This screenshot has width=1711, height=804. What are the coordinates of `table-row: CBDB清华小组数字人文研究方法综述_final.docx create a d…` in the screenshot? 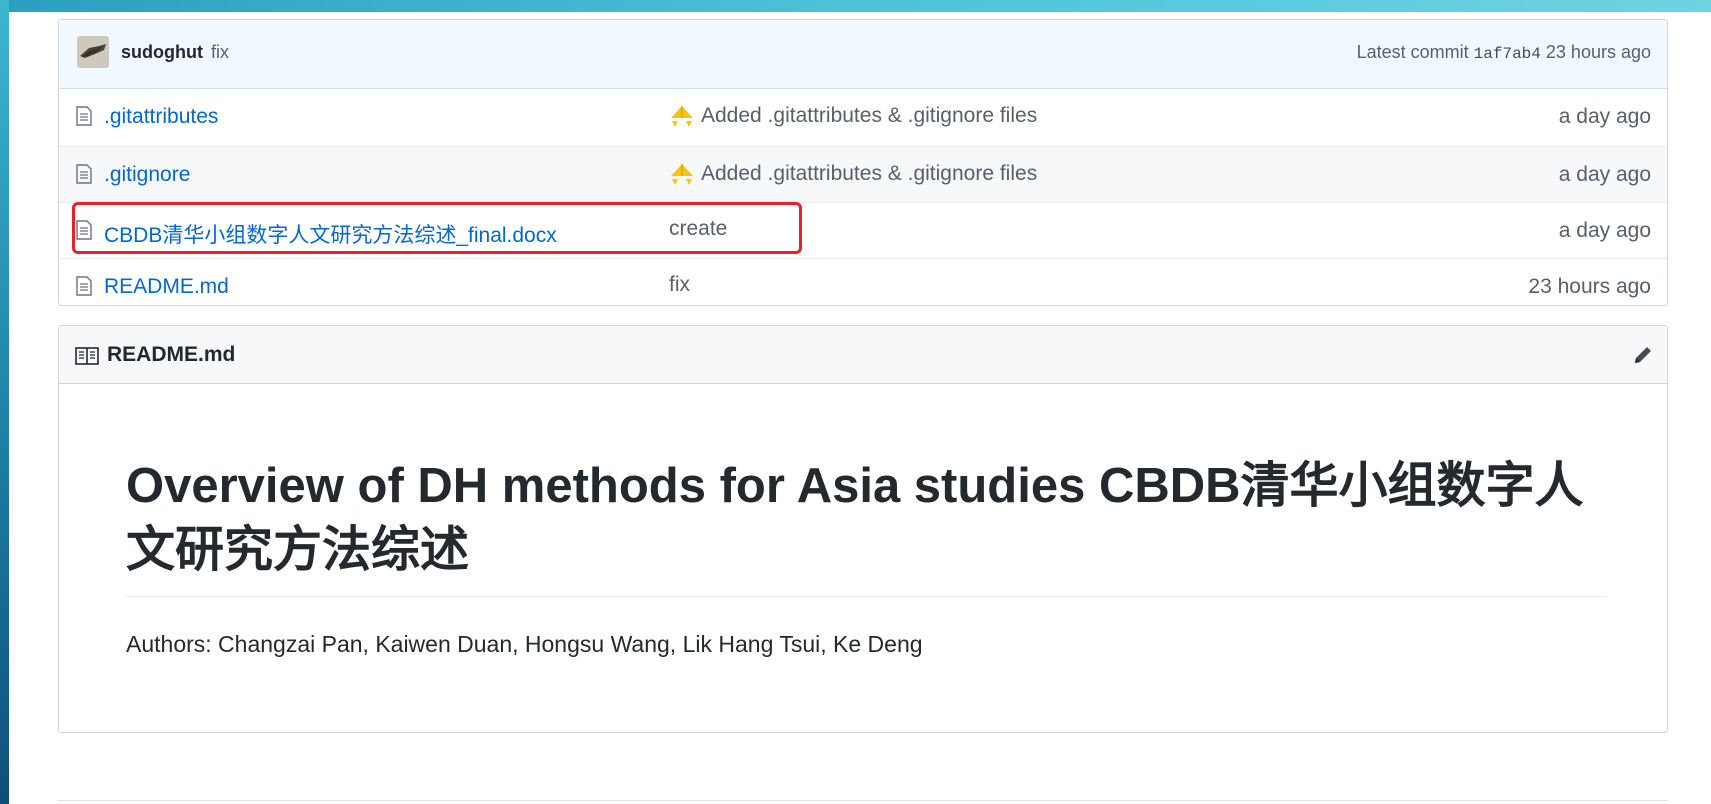 It's located at (863, 230).